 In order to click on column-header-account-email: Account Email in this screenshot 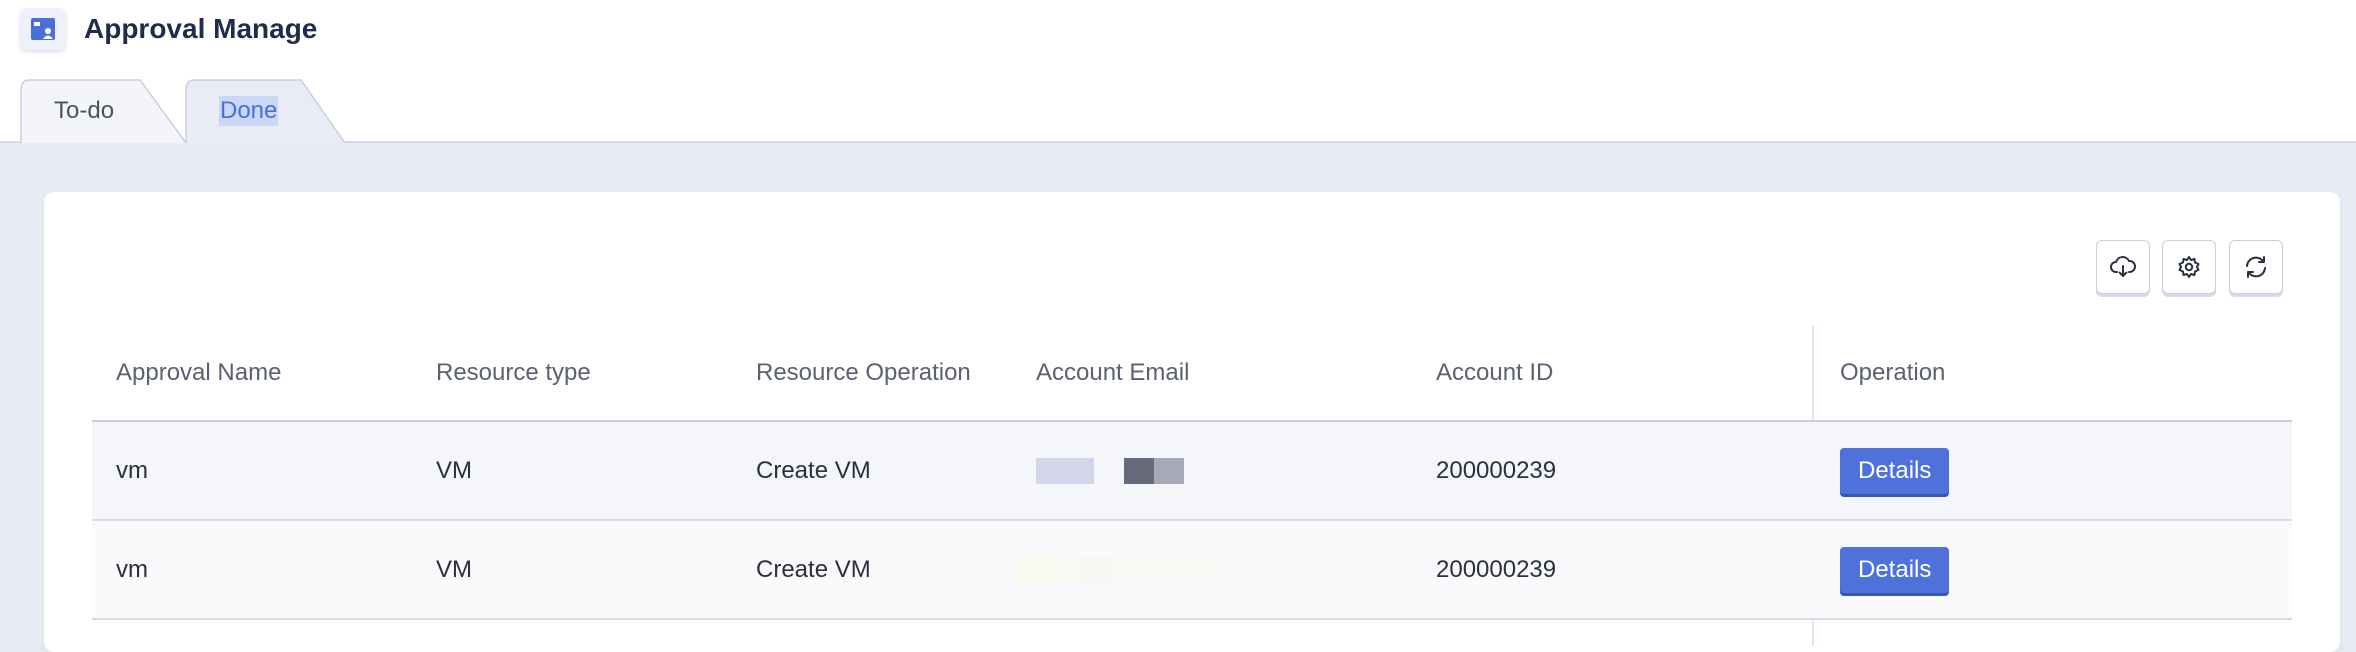, I will do `click(1112, 373)`.